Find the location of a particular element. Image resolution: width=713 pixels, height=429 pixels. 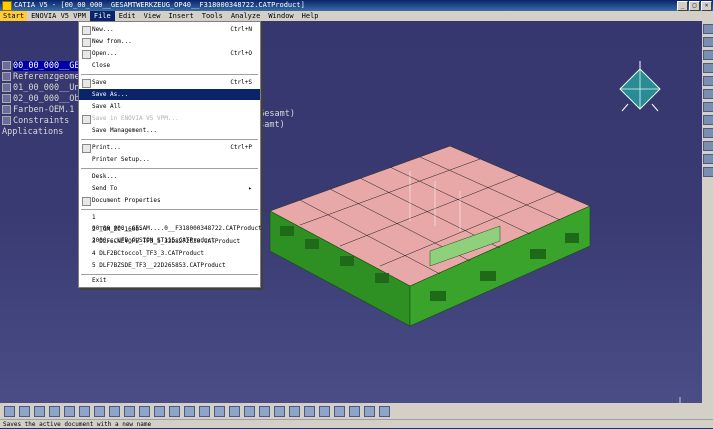

menu-item-new: New... Ctrl+N is located at coordinates (169, 29).